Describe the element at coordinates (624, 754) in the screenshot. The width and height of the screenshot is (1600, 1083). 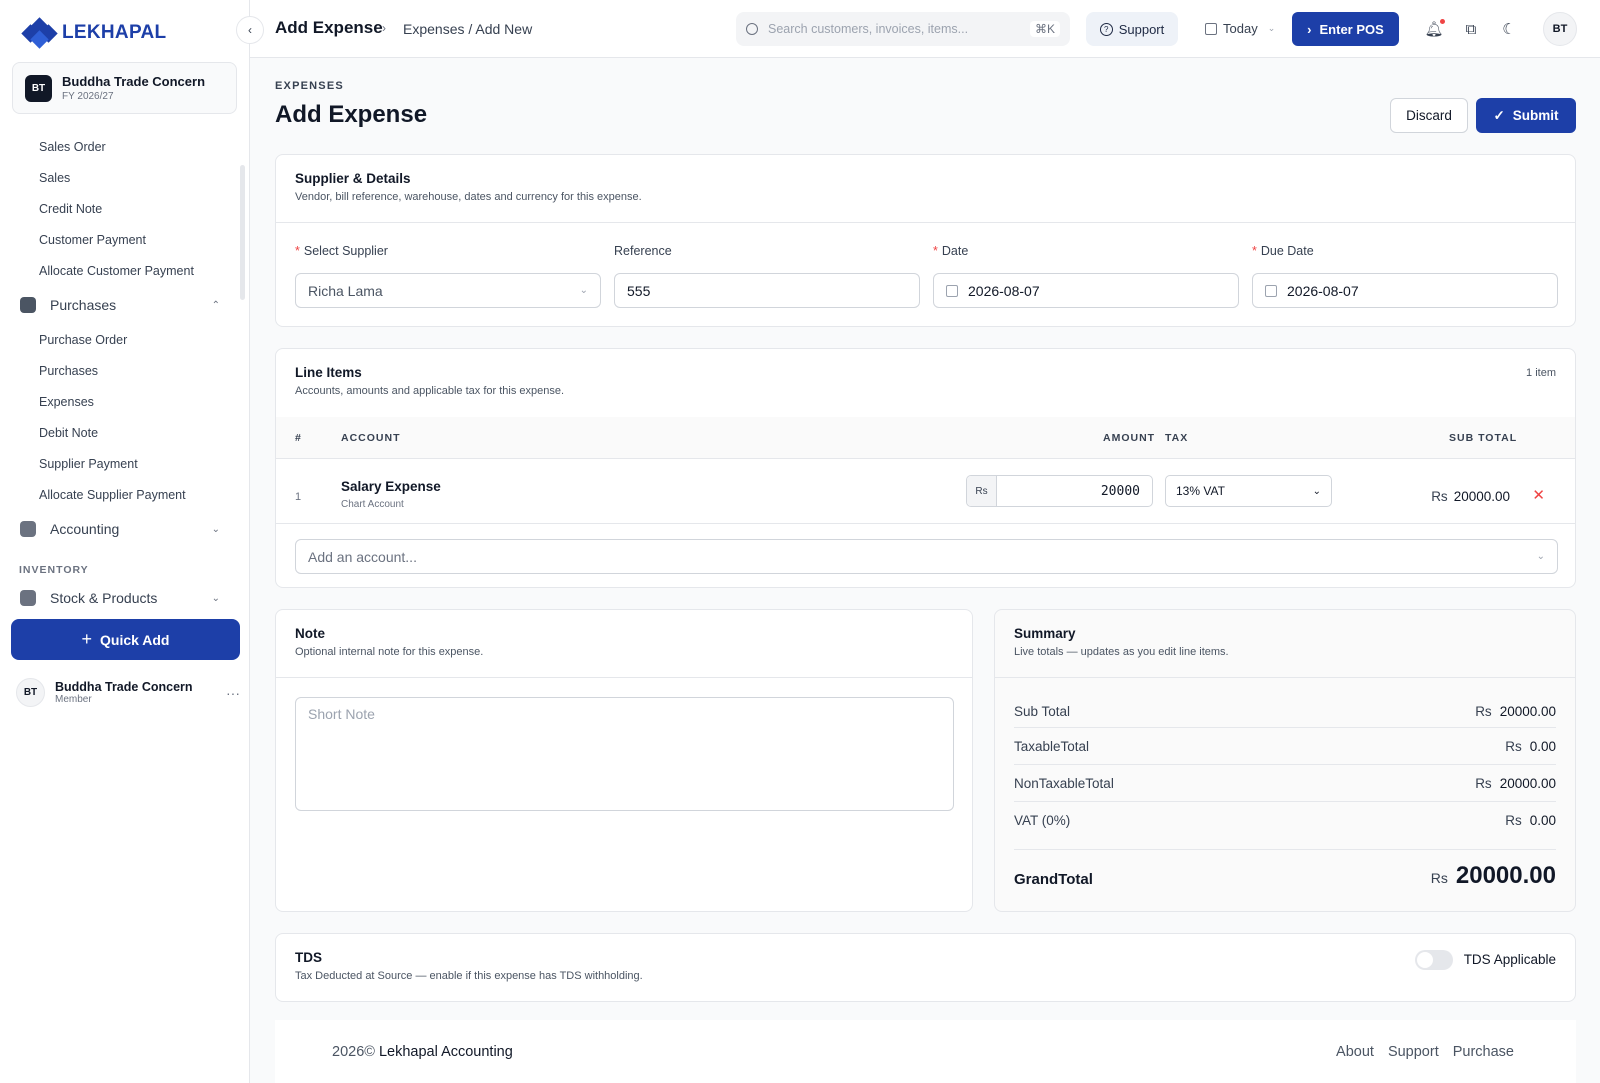
I see `note-textarea: Short Note` at that location.